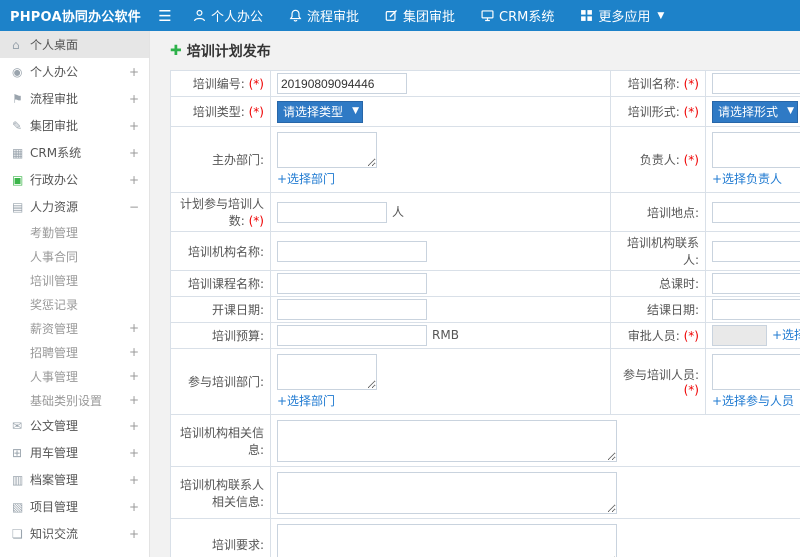 The height and width of the screenshot is (557, 800). What do you see at coordinates (440, 212) in the screenshot?
I see `field-cell: 人` at bounding box center [440, 212].